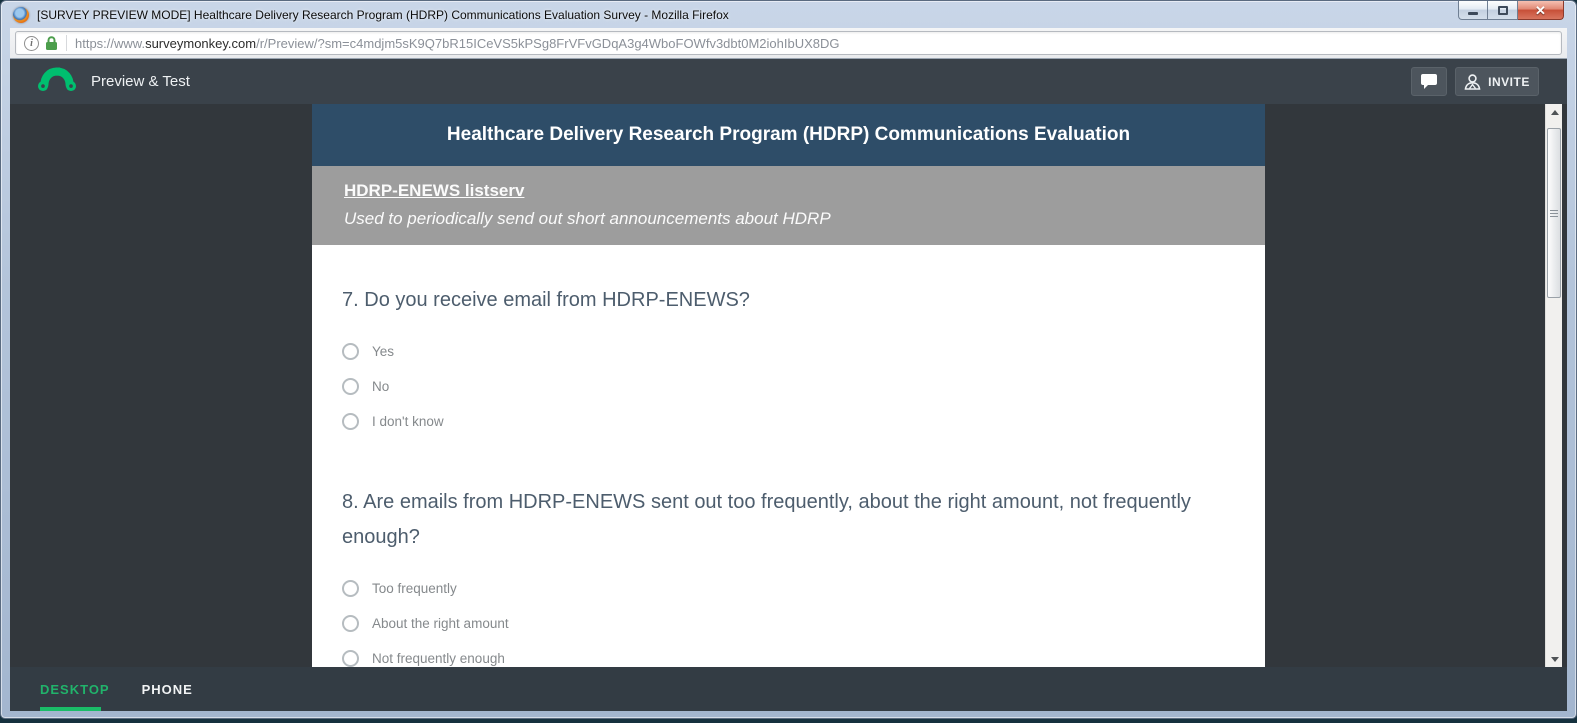 The height and width of the screenshot is (723, 1577). I want to click on tab-desktop: DESKTOP, so click(75, 689).